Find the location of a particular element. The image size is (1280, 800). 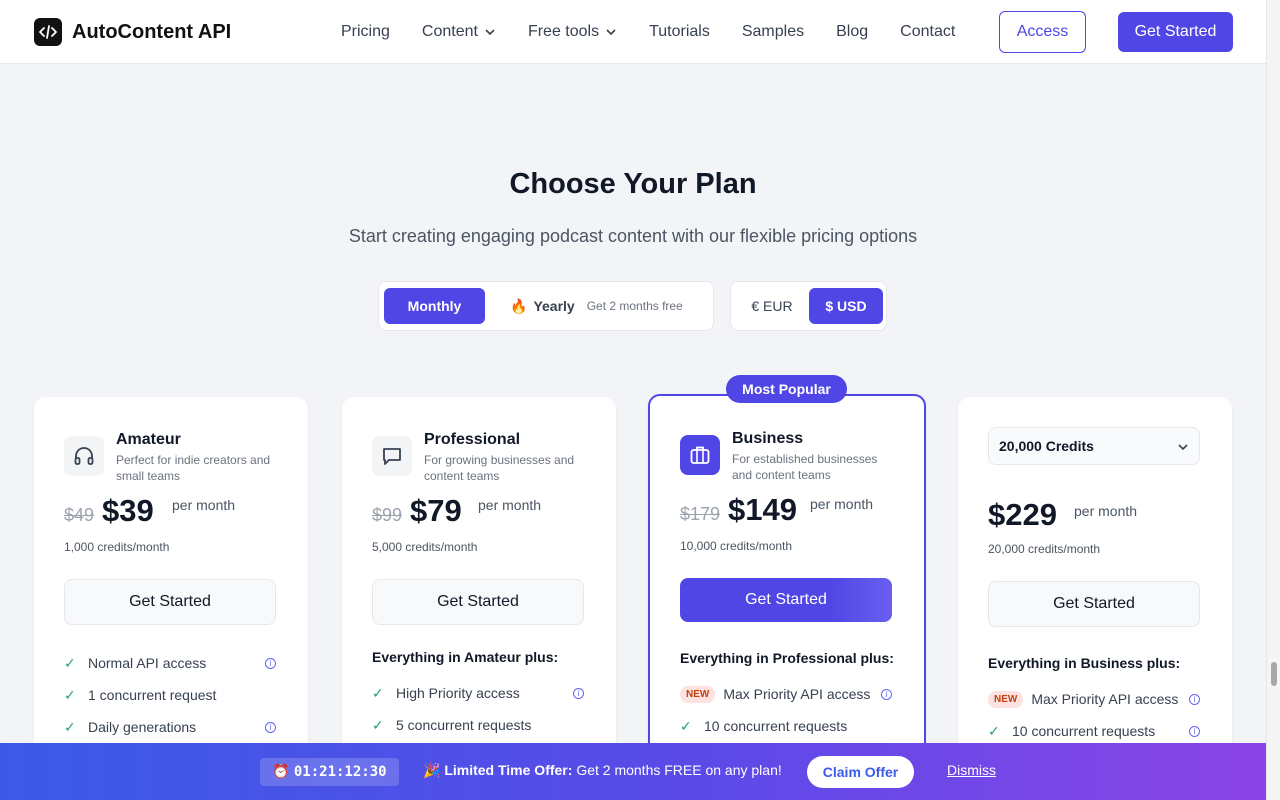

price: $79 is located at coordinates (436, 510).